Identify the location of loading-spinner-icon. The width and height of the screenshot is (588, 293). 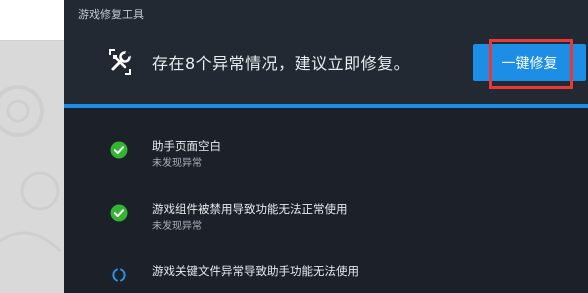
(119, 275).